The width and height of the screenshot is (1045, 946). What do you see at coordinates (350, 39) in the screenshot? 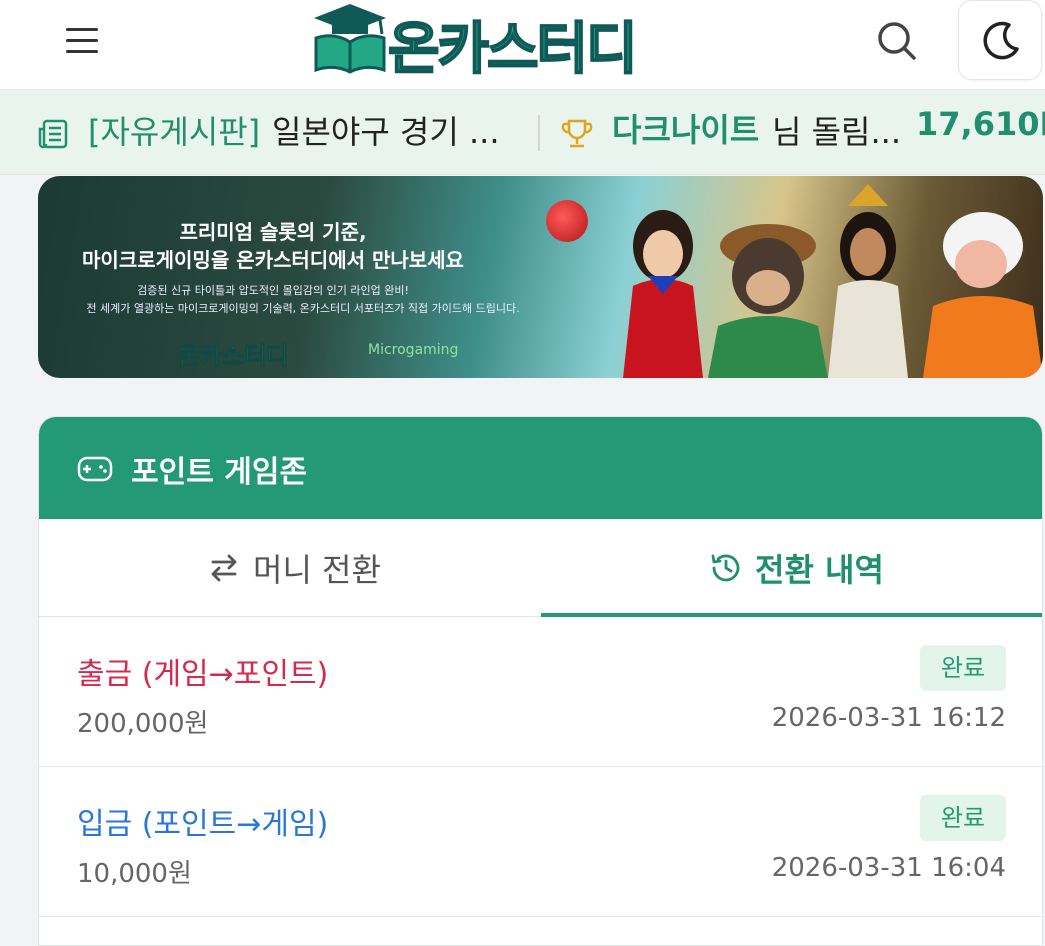
I see `graduation-book-icon` at bounding box center [350, 39].